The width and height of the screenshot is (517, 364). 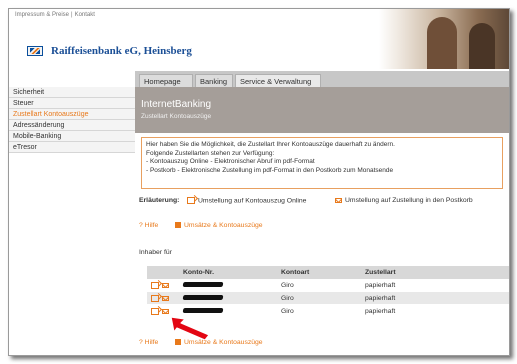 I want to click on tab-homepage: Homepage, so click(x=166, y=80).